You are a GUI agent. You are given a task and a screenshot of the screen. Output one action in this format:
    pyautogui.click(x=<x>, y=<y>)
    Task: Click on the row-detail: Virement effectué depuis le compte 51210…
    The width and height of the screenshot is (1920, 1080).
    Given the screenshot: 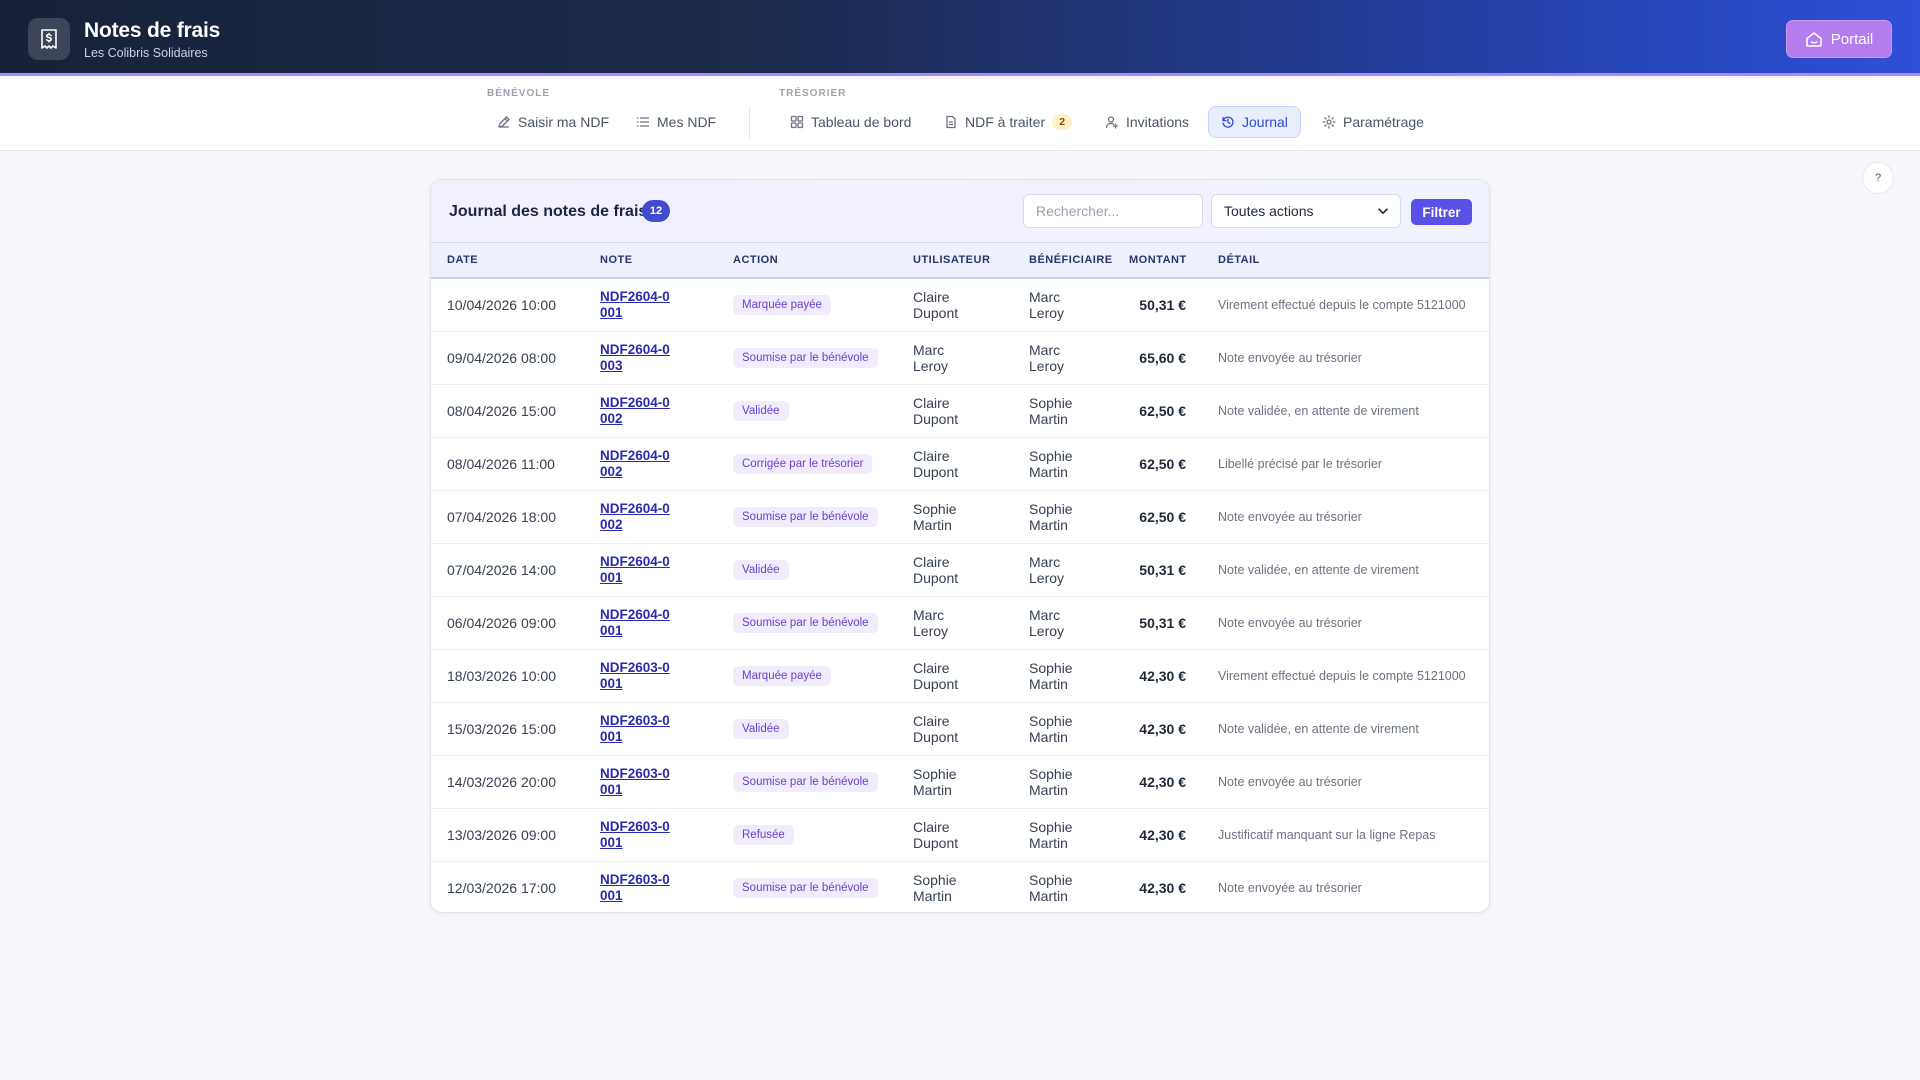 What is the action you would take?
    pyautogui.click(x=1342, y=675)
    